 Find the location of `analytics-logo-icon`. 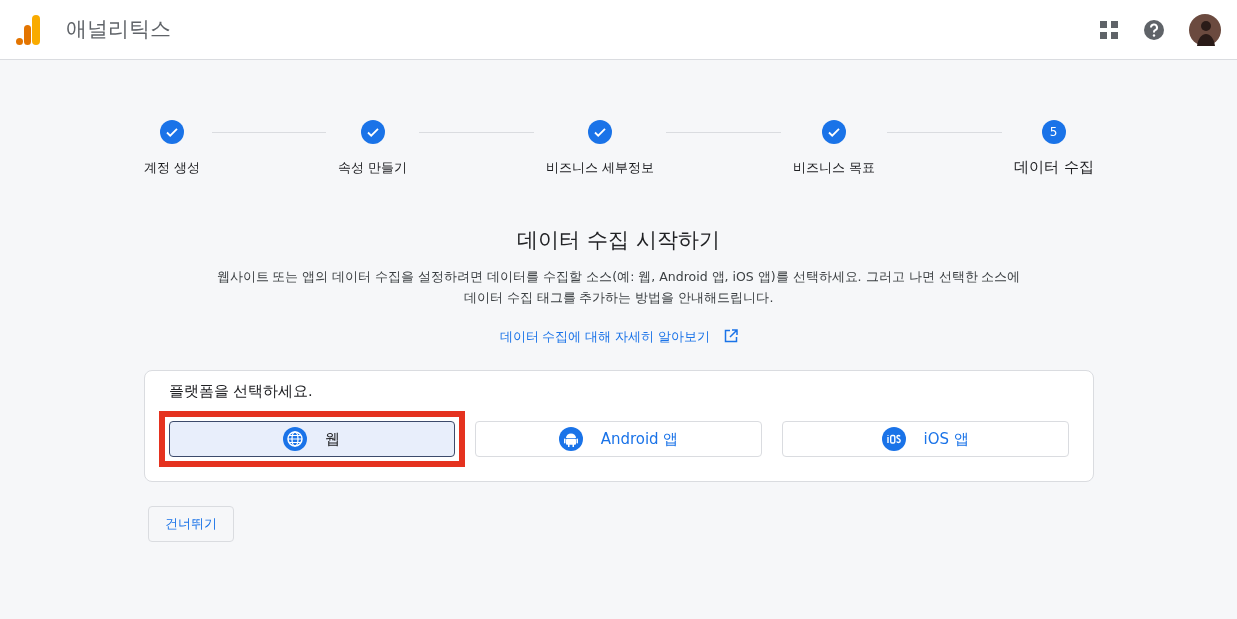

analytics-logo-icon is located at coordinates (29, 29).